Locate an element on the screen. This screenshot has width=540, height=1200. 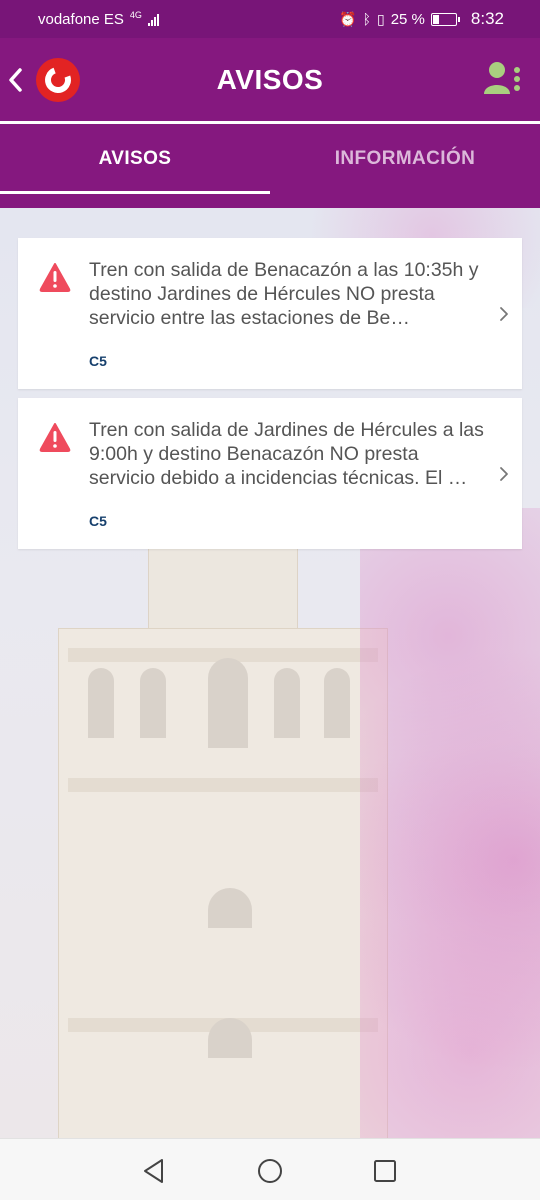
vibrate-icon: ▯ is located at coordinates (380, 18).